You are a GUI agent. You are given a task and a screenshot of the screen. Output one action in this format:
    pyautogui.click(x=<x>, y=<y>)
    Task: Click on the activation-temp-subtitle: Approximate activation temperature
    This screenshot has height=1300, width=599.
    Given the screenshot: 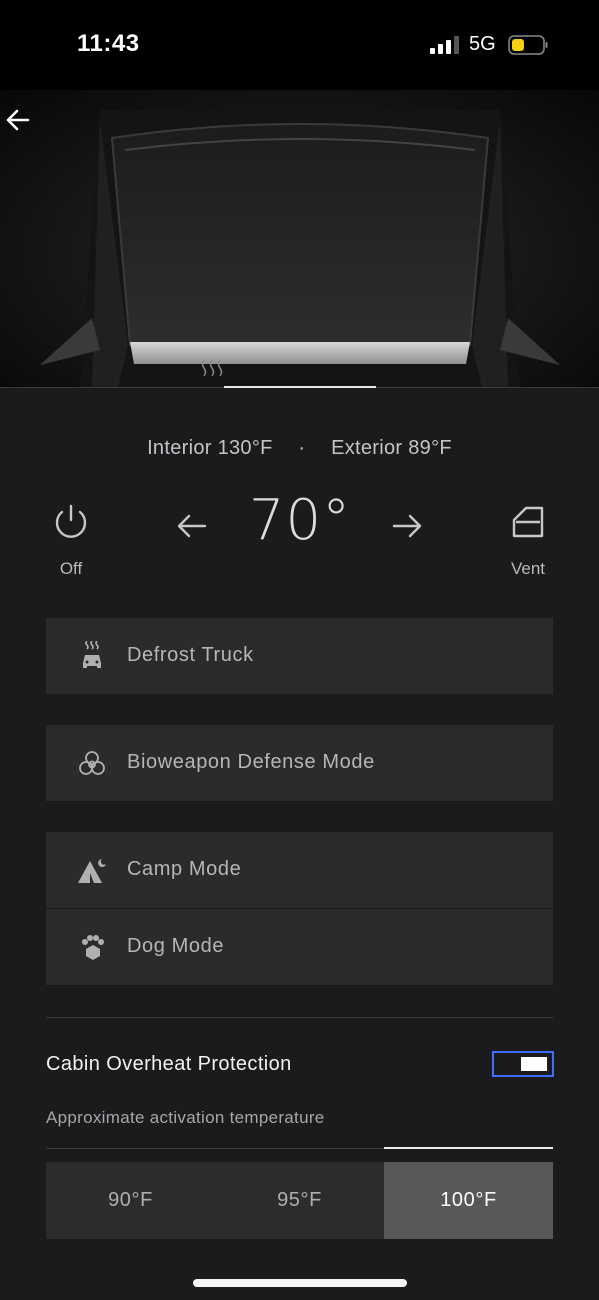 What is the action you would take?
    pyautogui.click(x=185, y=1117)
    